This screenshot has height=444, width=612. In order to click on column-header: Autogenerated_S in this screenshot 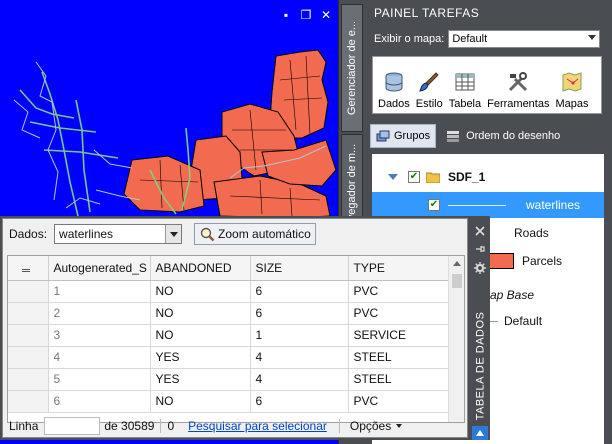, I will do `click(99, 268)`.